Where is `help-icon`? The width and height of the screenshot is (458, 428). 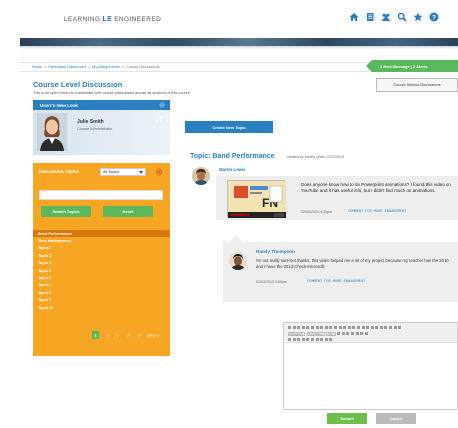
help-icon is located at coordinates (331, 339).